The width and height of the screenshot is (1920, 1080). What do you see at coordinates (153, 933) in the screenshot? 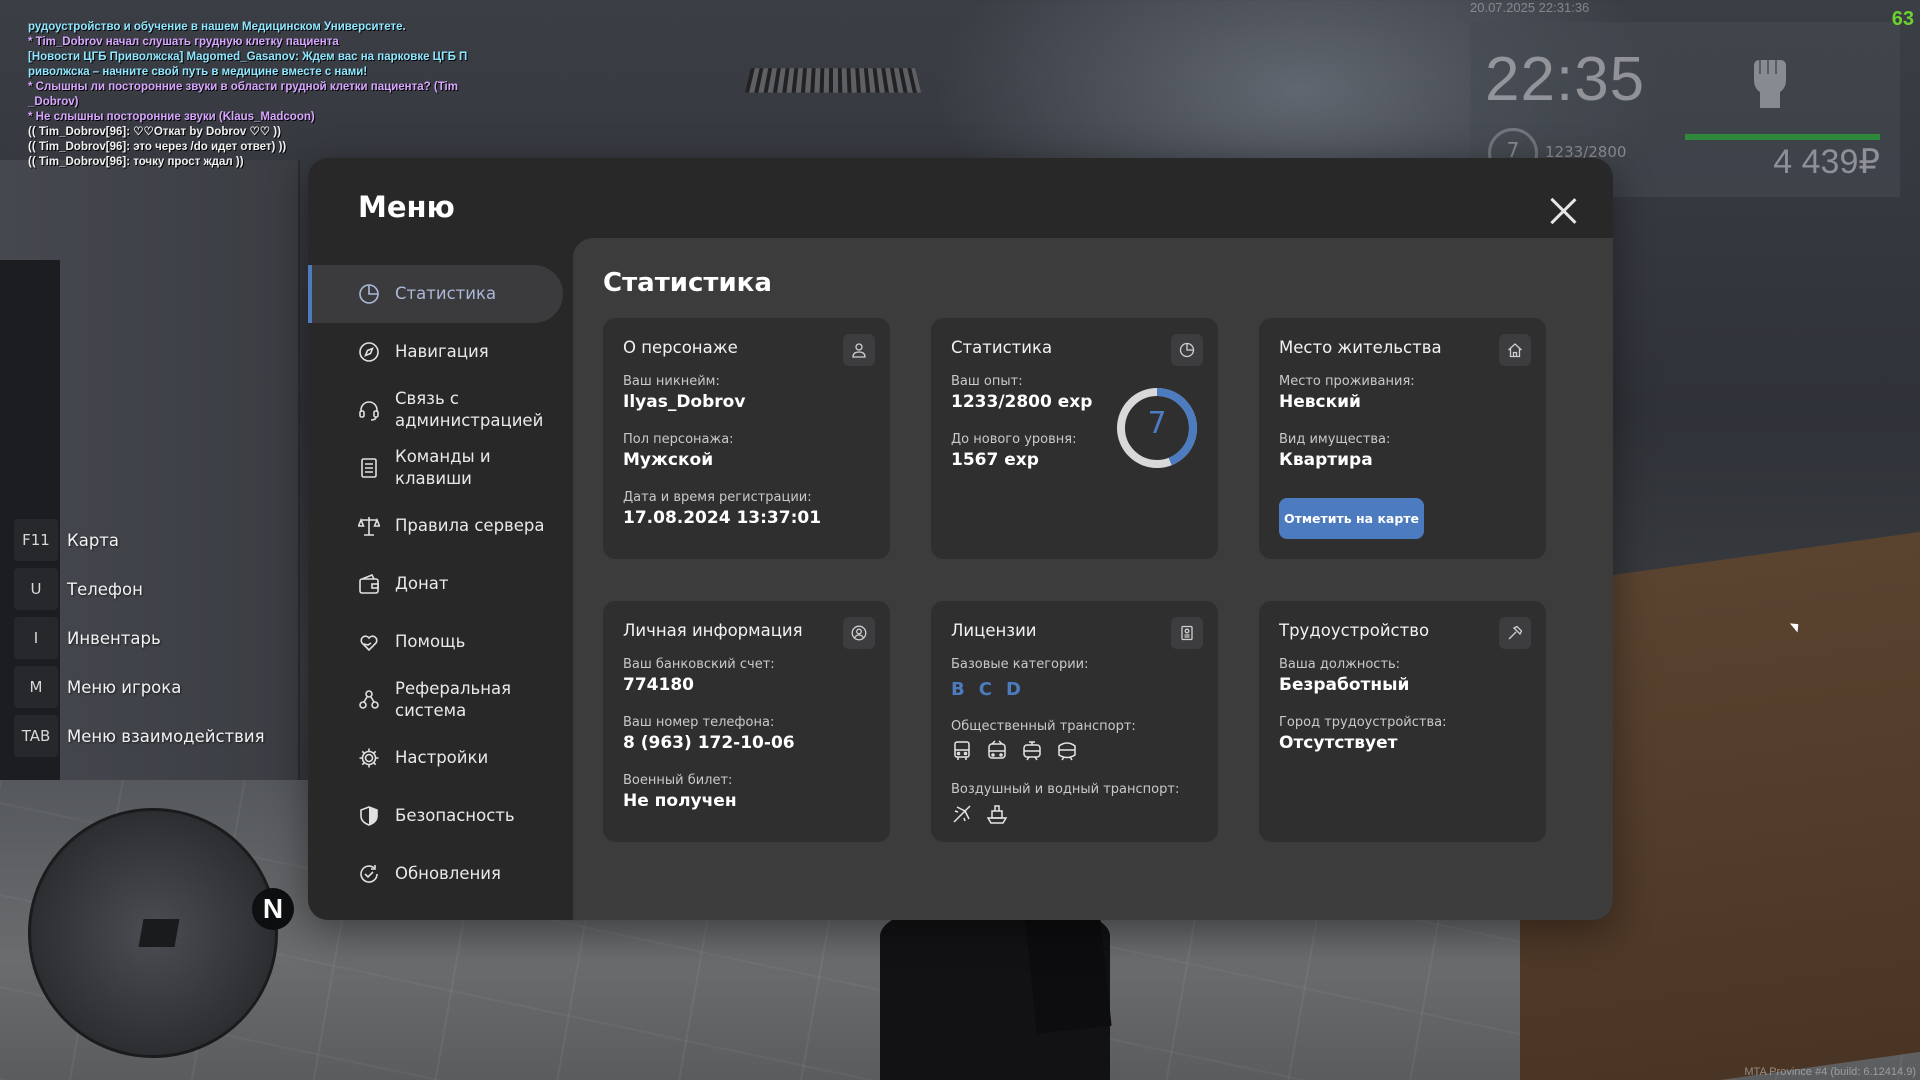
I see `minimap` at bounding box center [153, 933].